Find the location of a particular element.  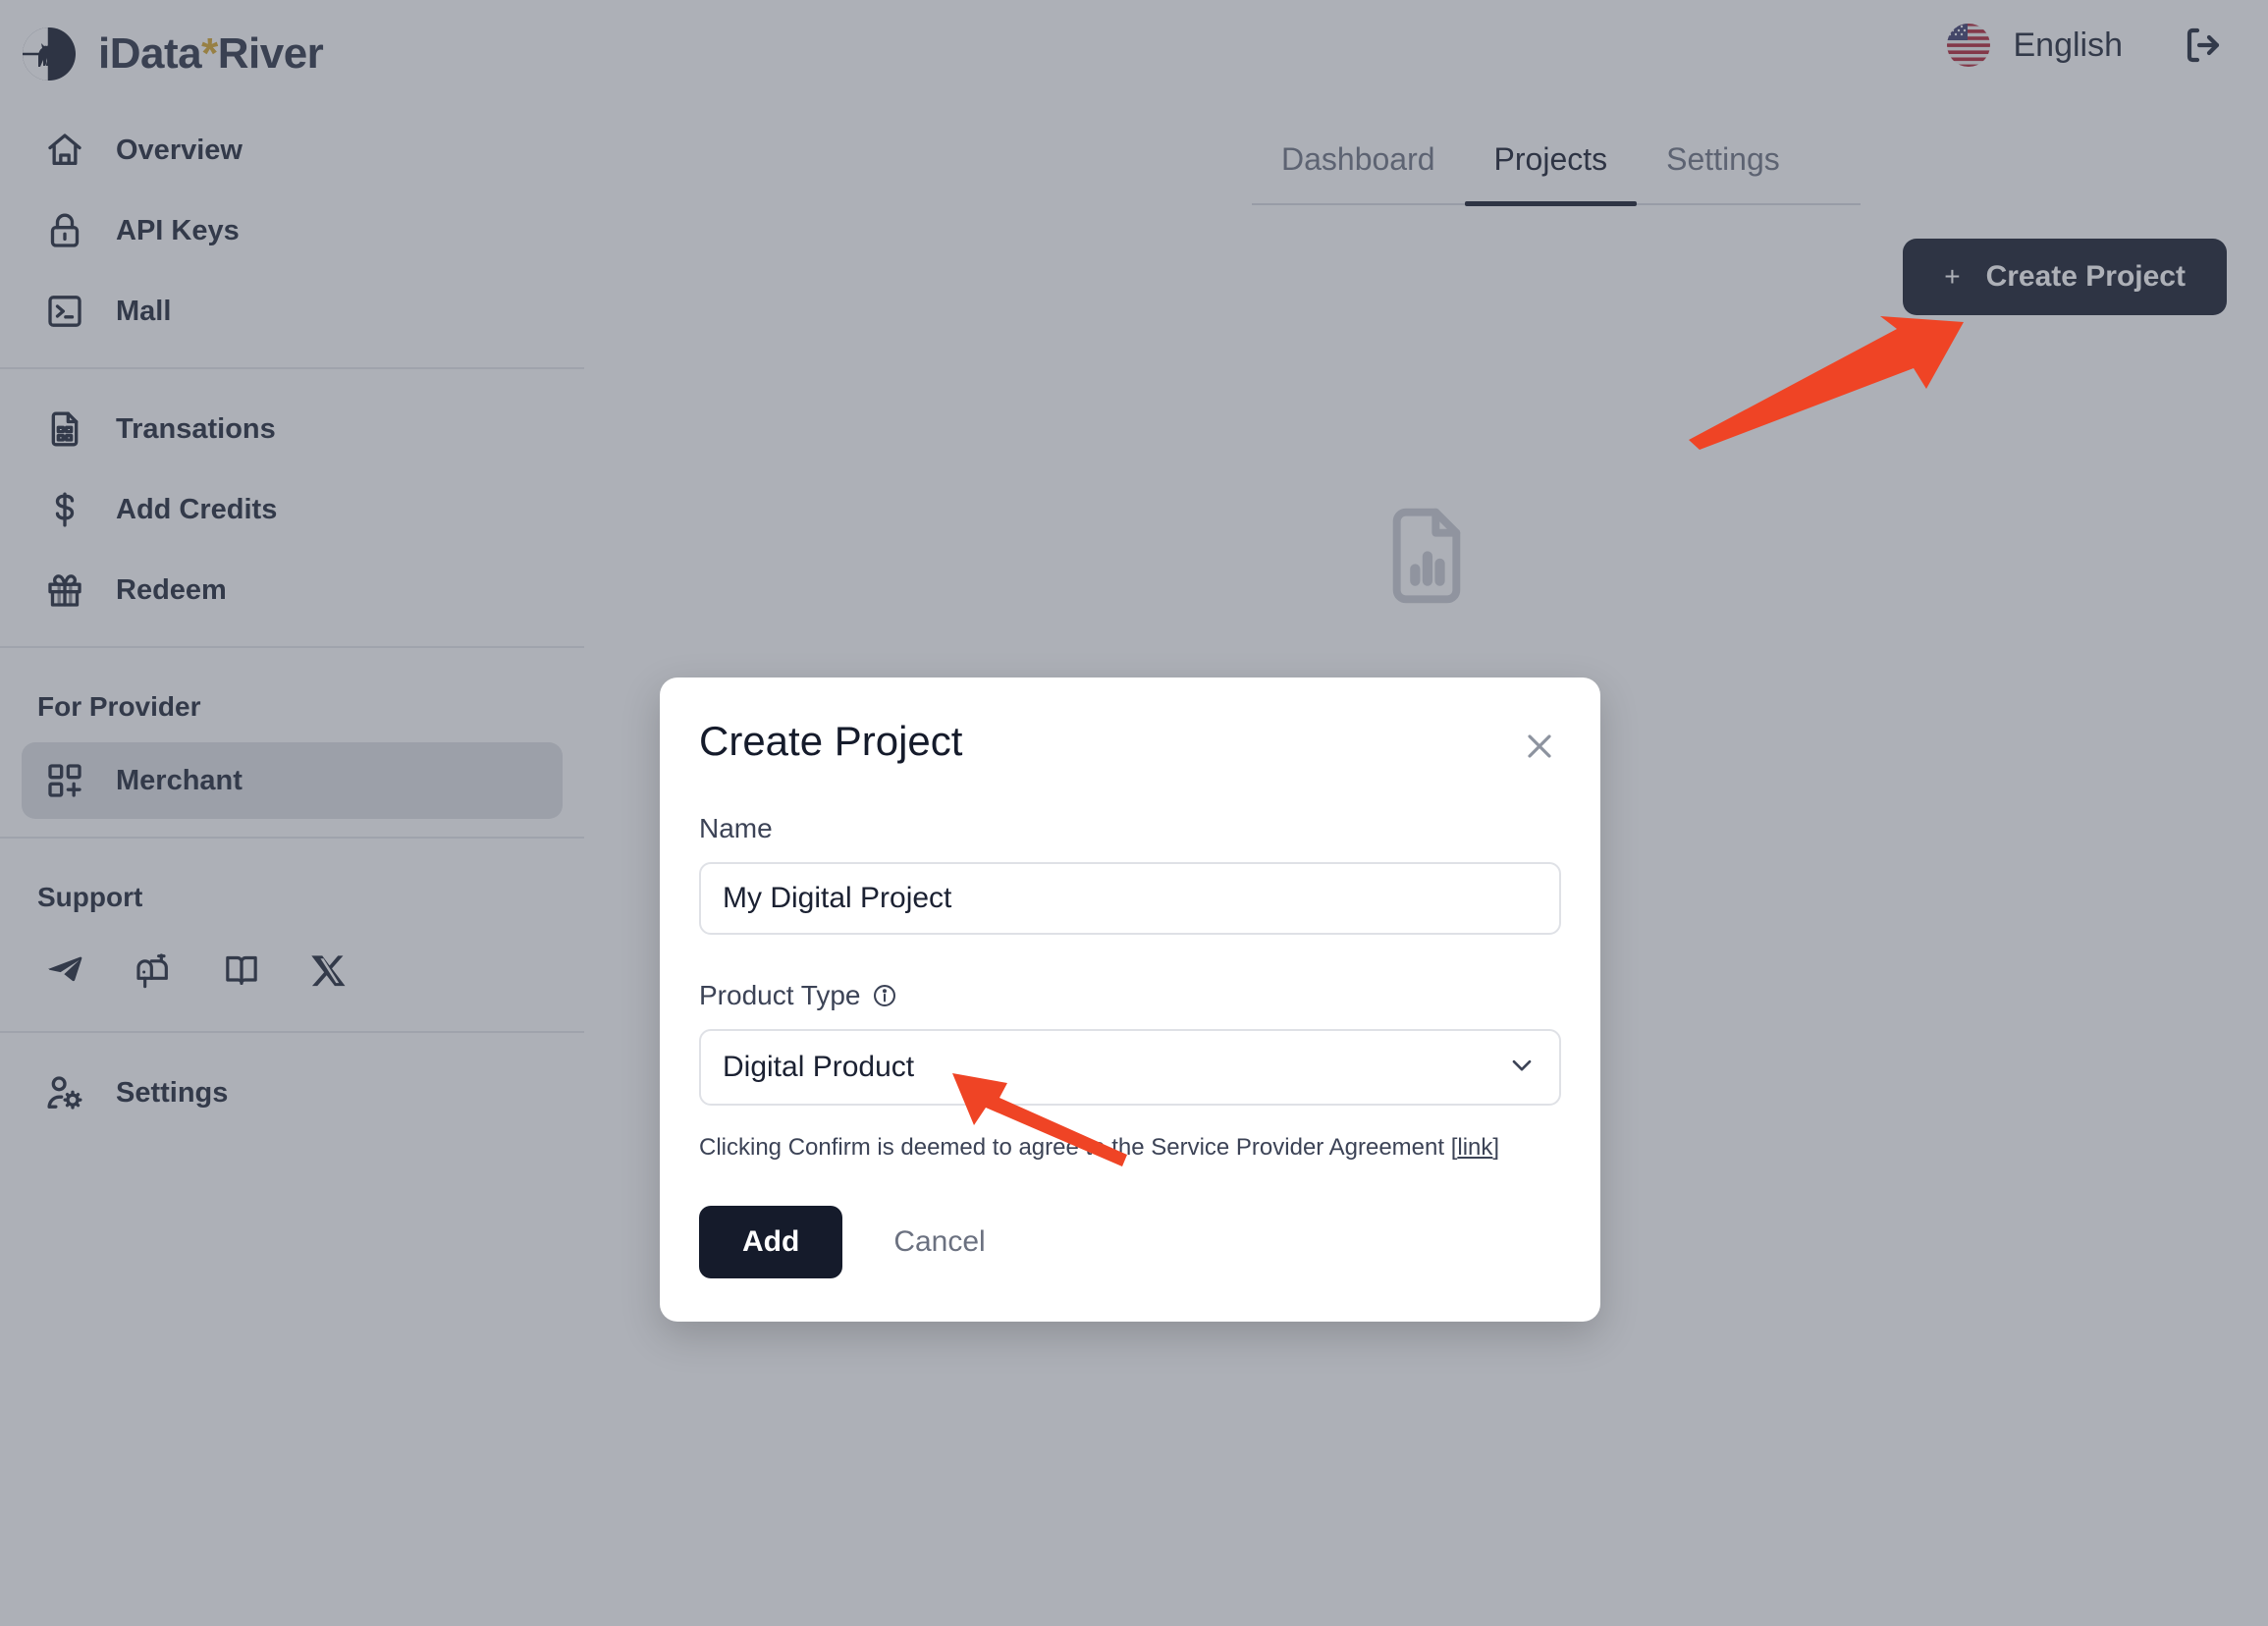

product-type-select-wrapper: Digital Product is located at coordinates (1130, 1067).